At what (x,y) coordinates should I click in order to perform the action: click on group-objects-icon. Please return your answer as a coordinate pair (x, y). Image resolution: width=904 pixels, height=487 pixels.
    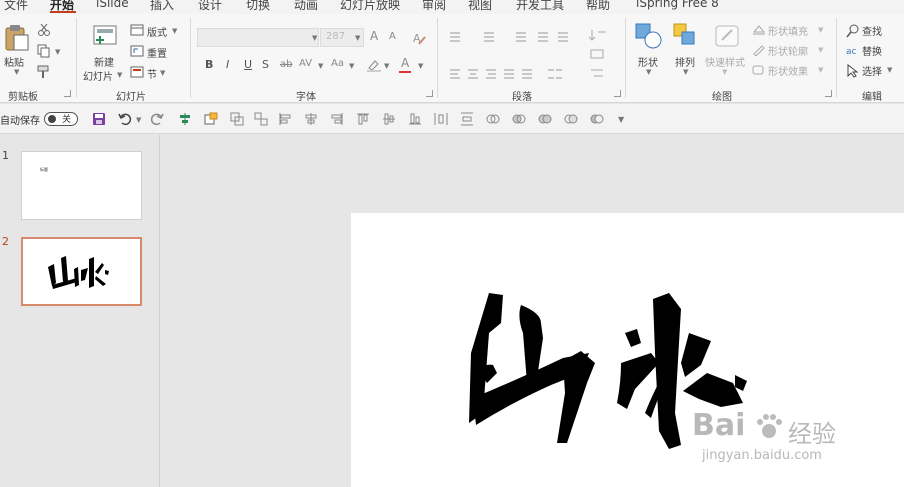
    Looking at the image, I should click on (237, 119).